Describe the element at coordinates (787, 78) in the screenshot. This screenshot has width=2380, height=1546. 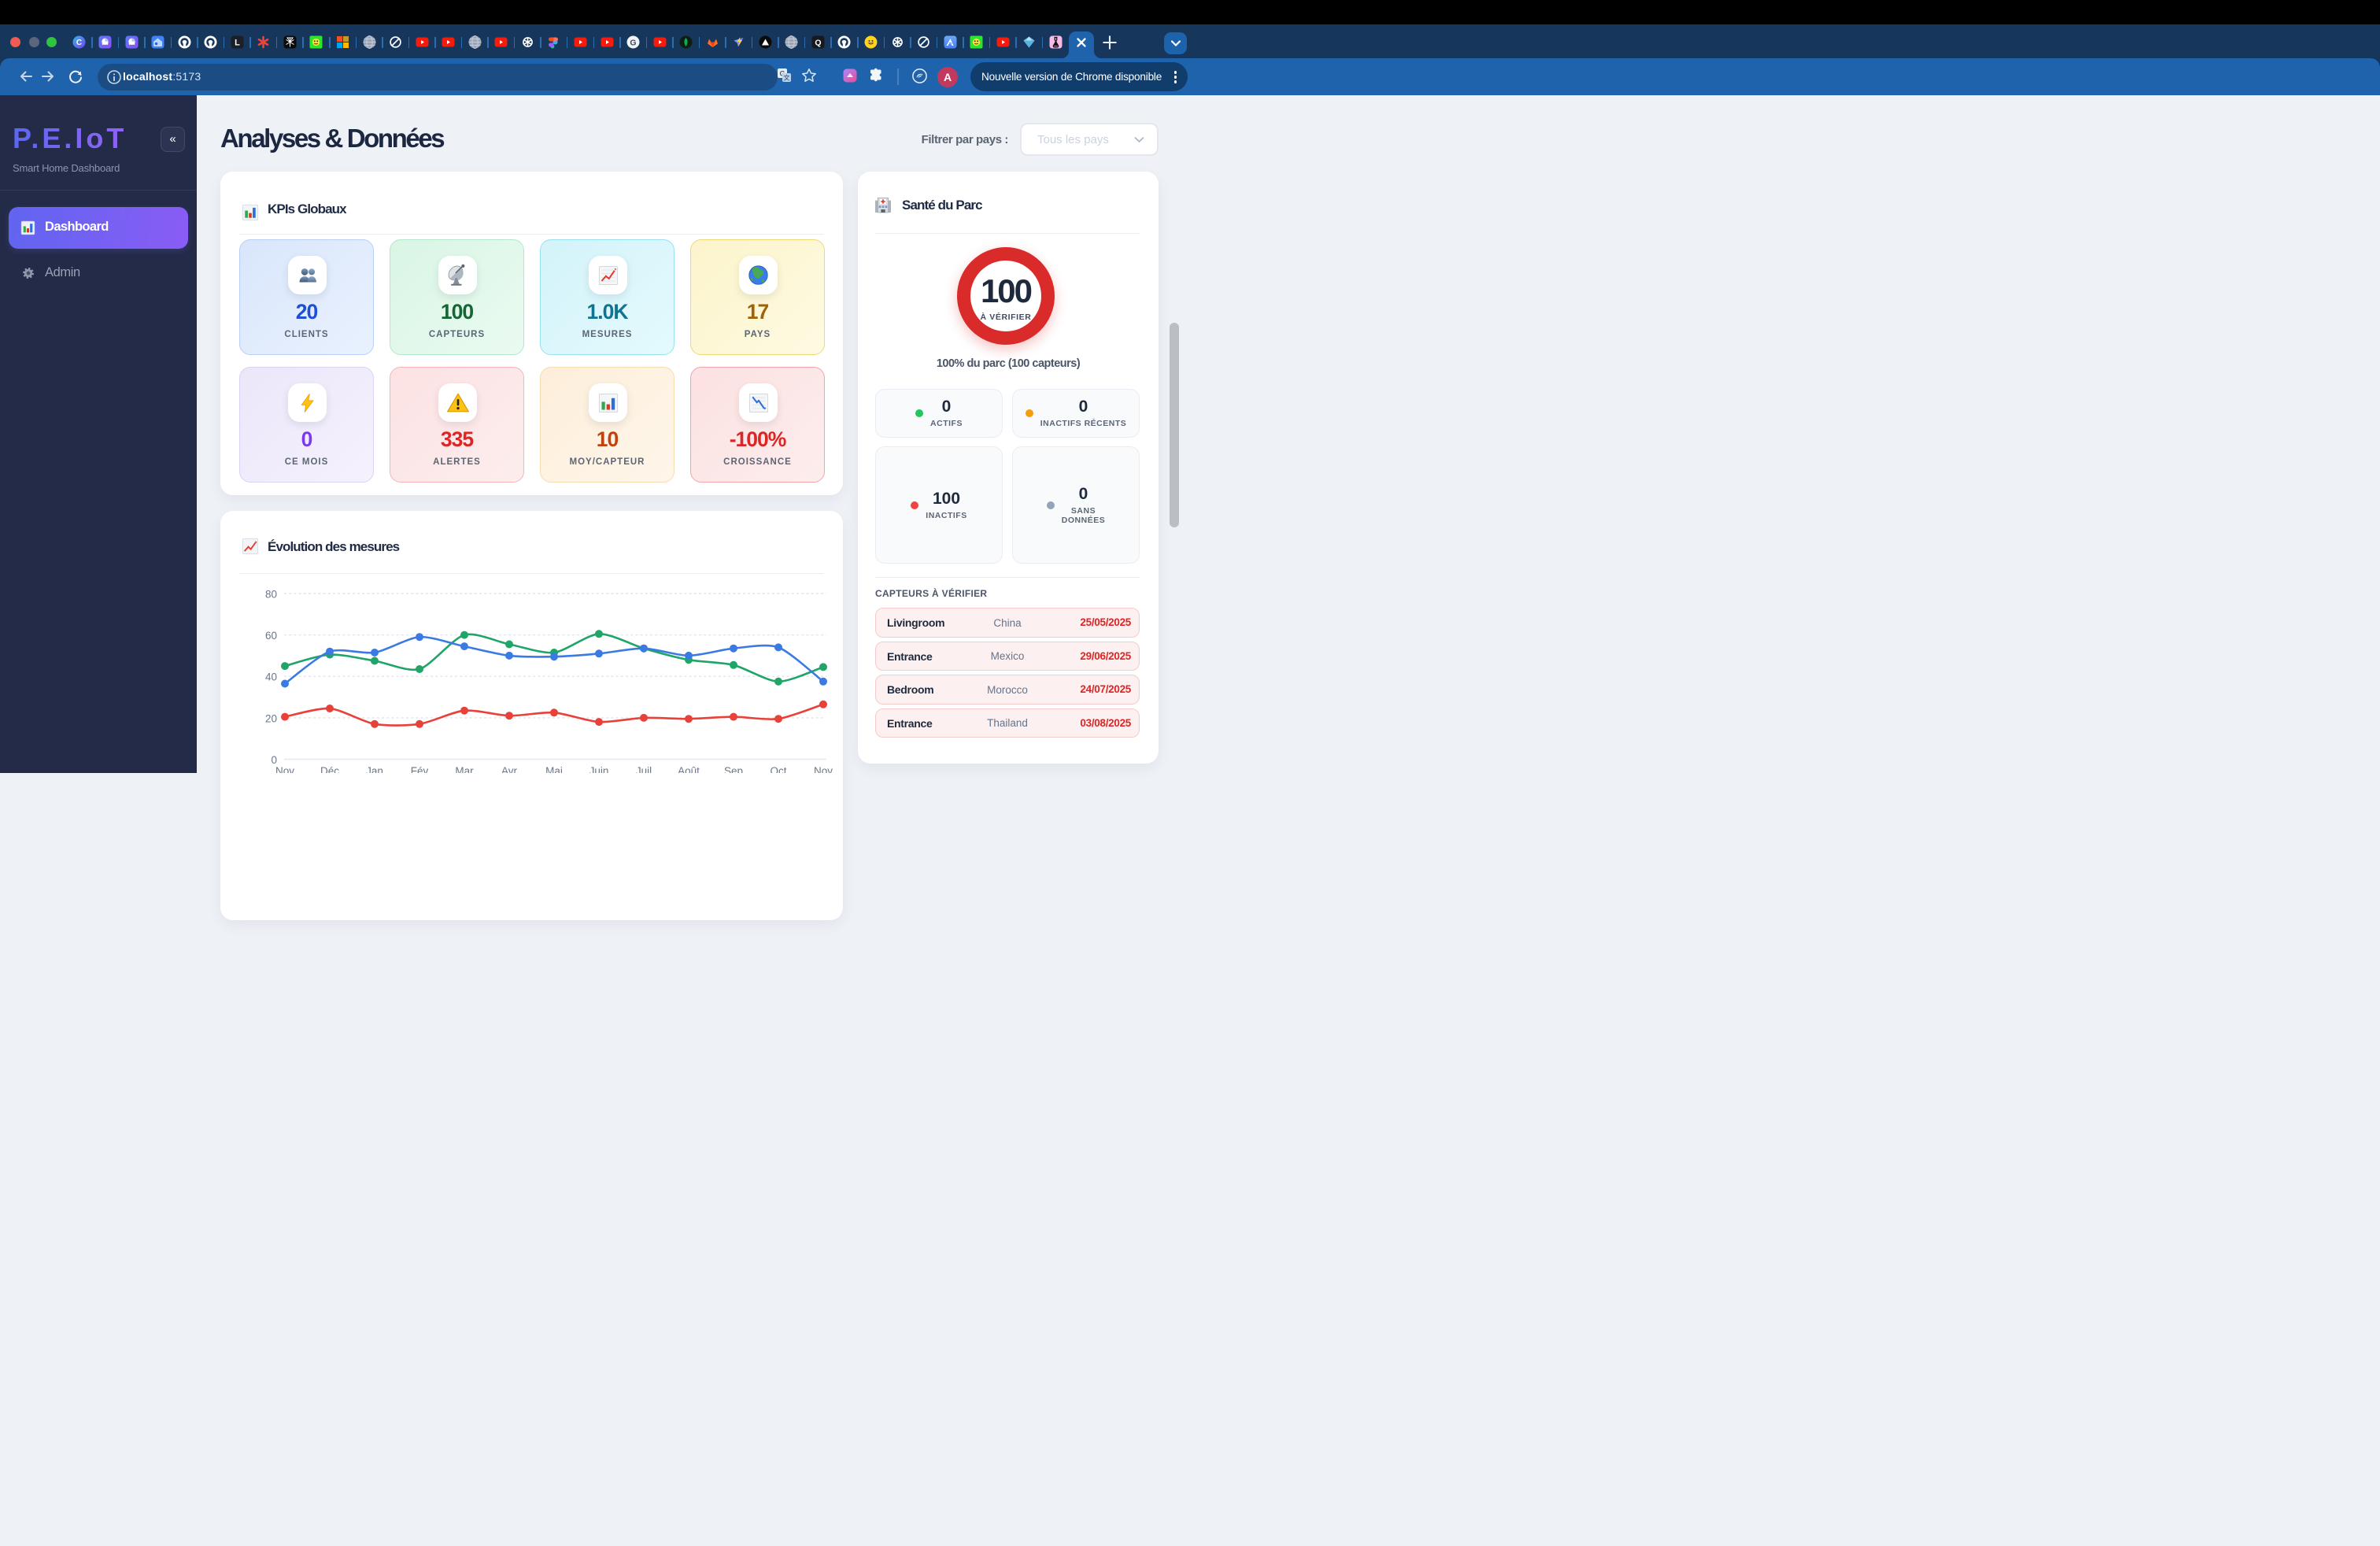
I see `svg-text: 文` at that location.